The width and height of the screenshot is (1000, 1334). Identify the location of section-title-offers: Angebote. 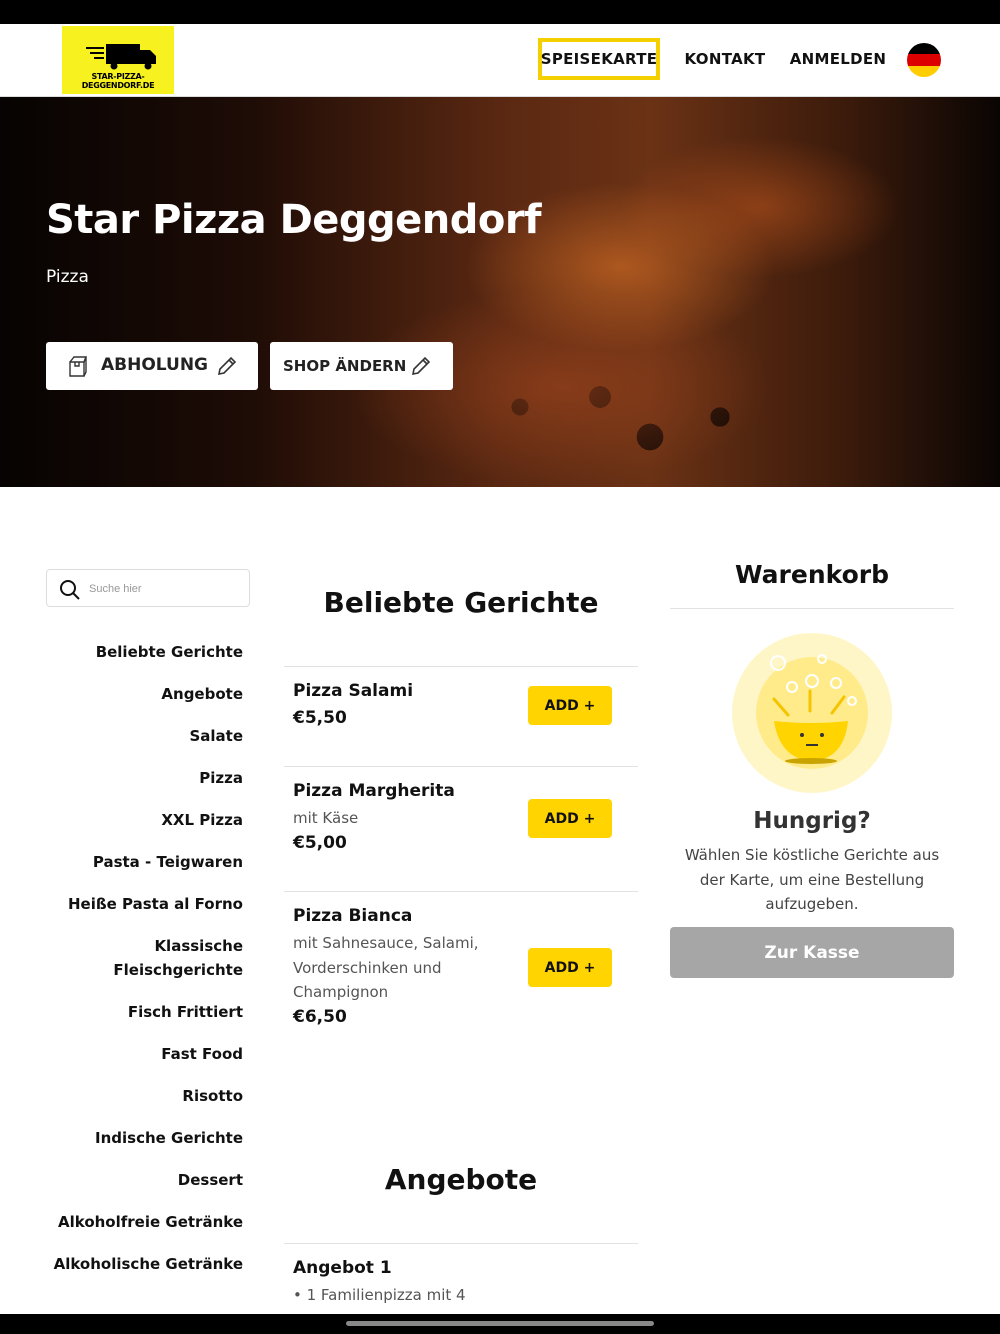
(461, 1179).